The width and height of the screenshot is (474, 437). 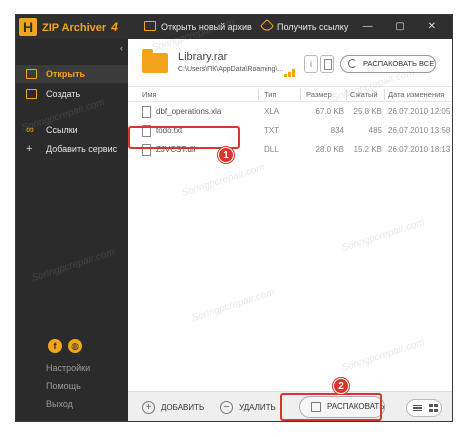 What do you see at coordinates (311, 64) in the screenshot?
I see `info-button` at bounding box center [311, 64].